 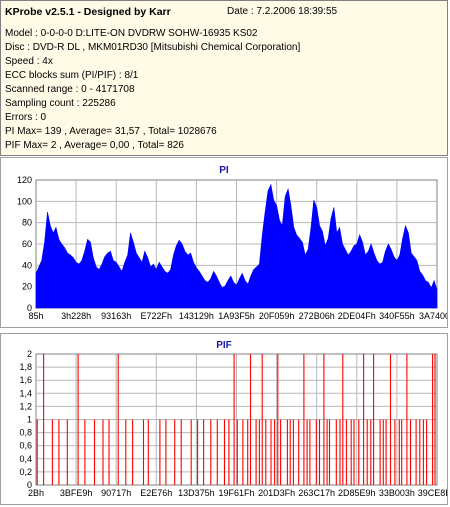 I want to click on x-tick-label: 1A93F5h, so click(x=236, y=316).